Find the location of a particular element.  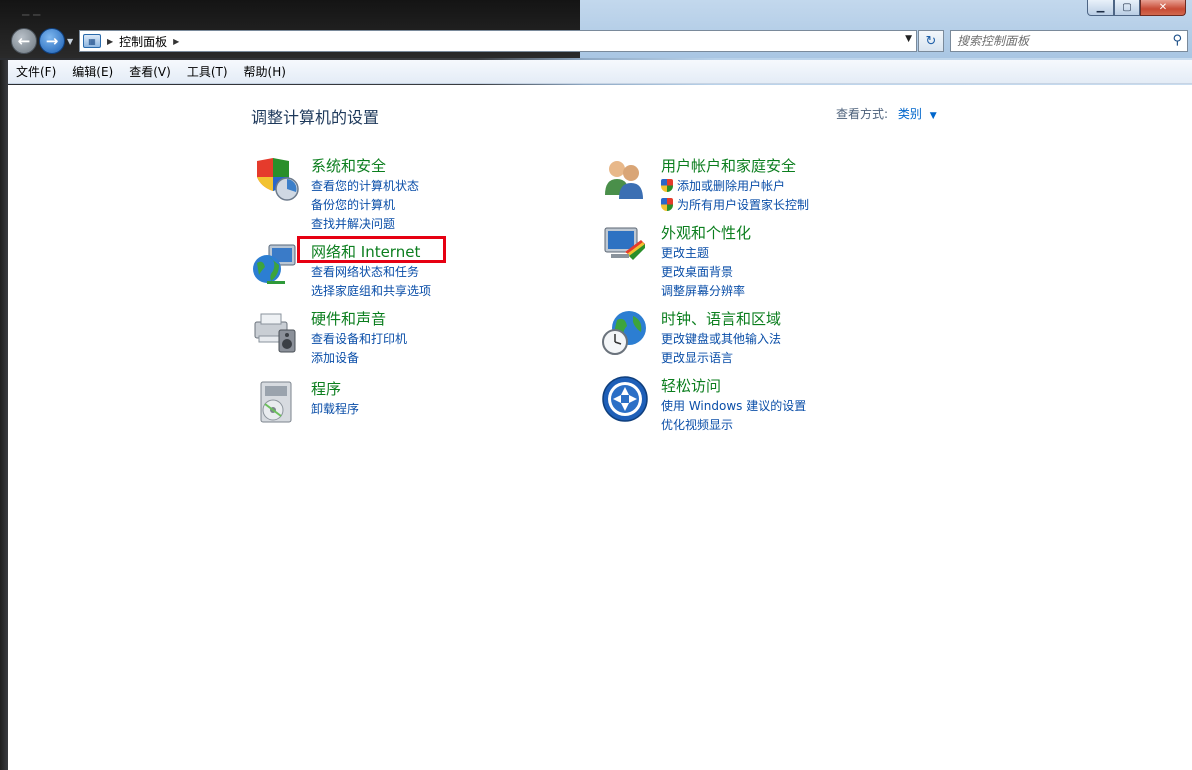

control-panel-icon: ▦ is located at coordinates (92, 41).